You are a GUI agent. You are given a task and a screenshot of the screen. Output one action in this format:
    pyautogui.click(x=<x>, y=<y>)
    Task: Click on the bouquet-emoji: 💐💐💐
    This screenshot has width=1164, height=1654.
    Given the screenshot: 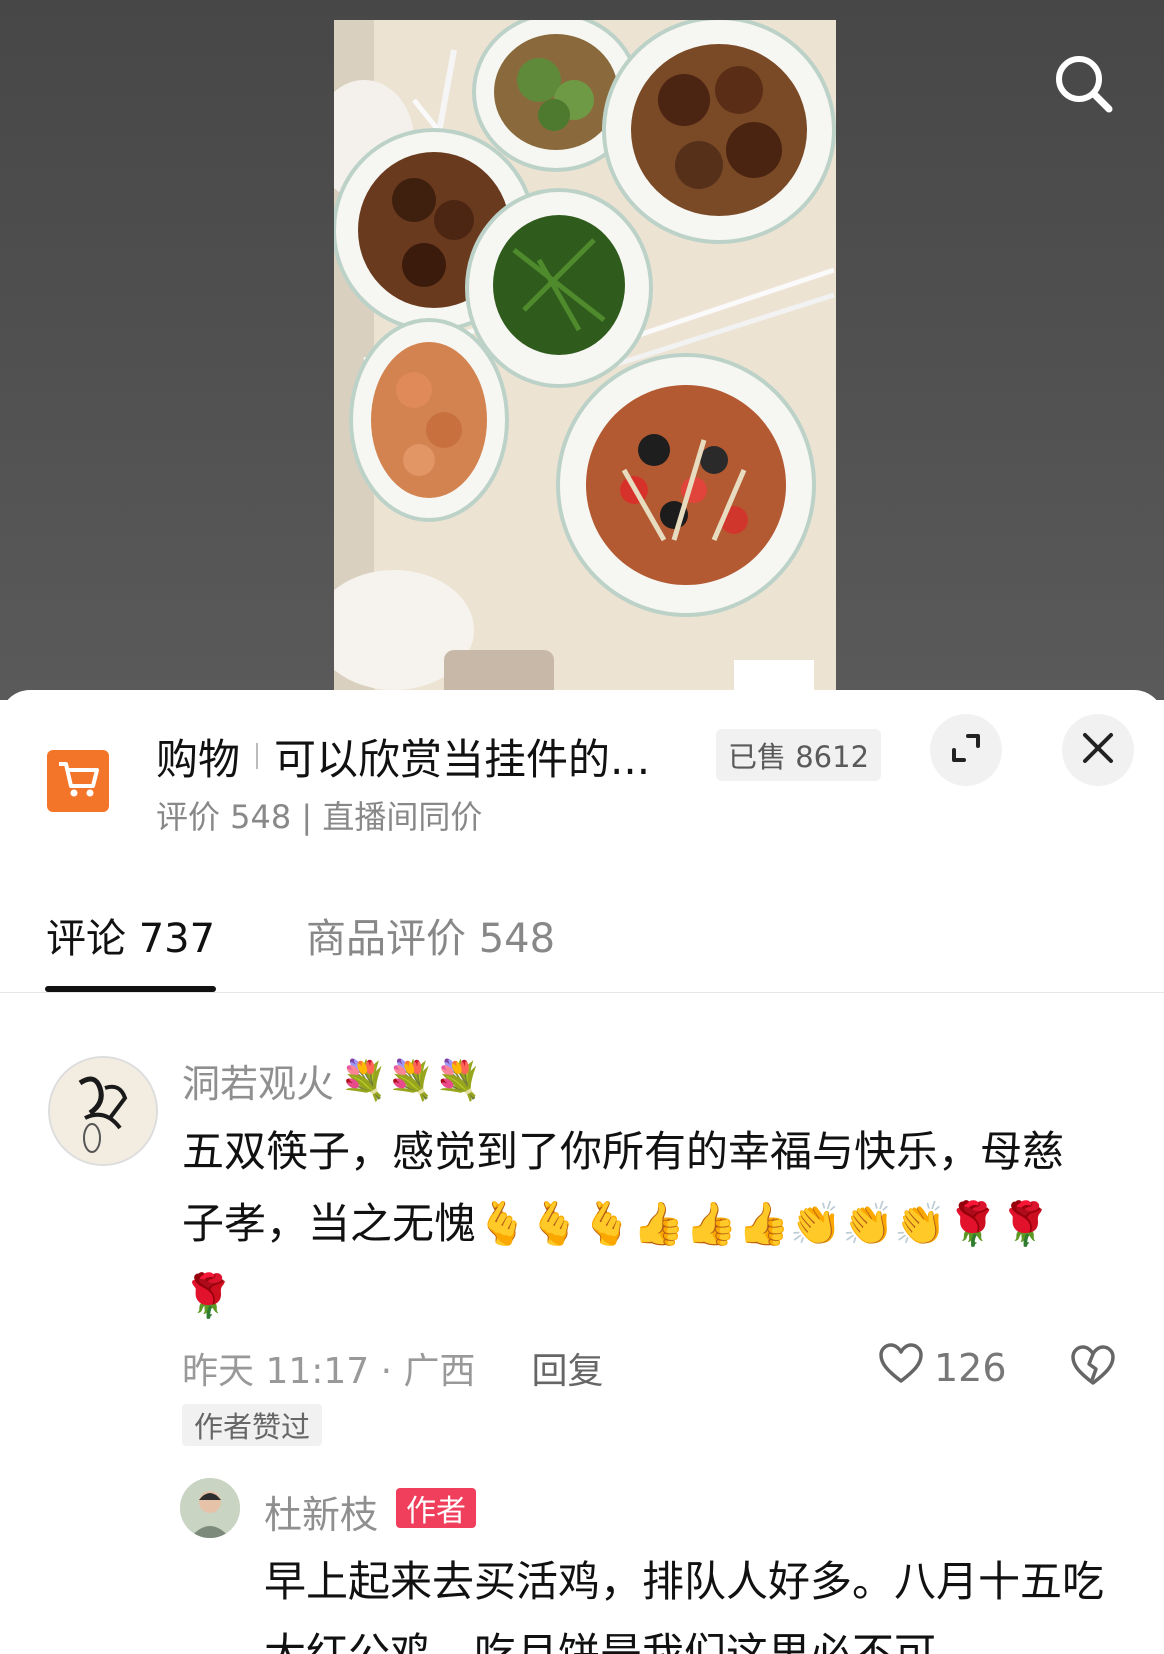 What is the action you would take?
    pyautogui.click(x=411, y=1079)
    